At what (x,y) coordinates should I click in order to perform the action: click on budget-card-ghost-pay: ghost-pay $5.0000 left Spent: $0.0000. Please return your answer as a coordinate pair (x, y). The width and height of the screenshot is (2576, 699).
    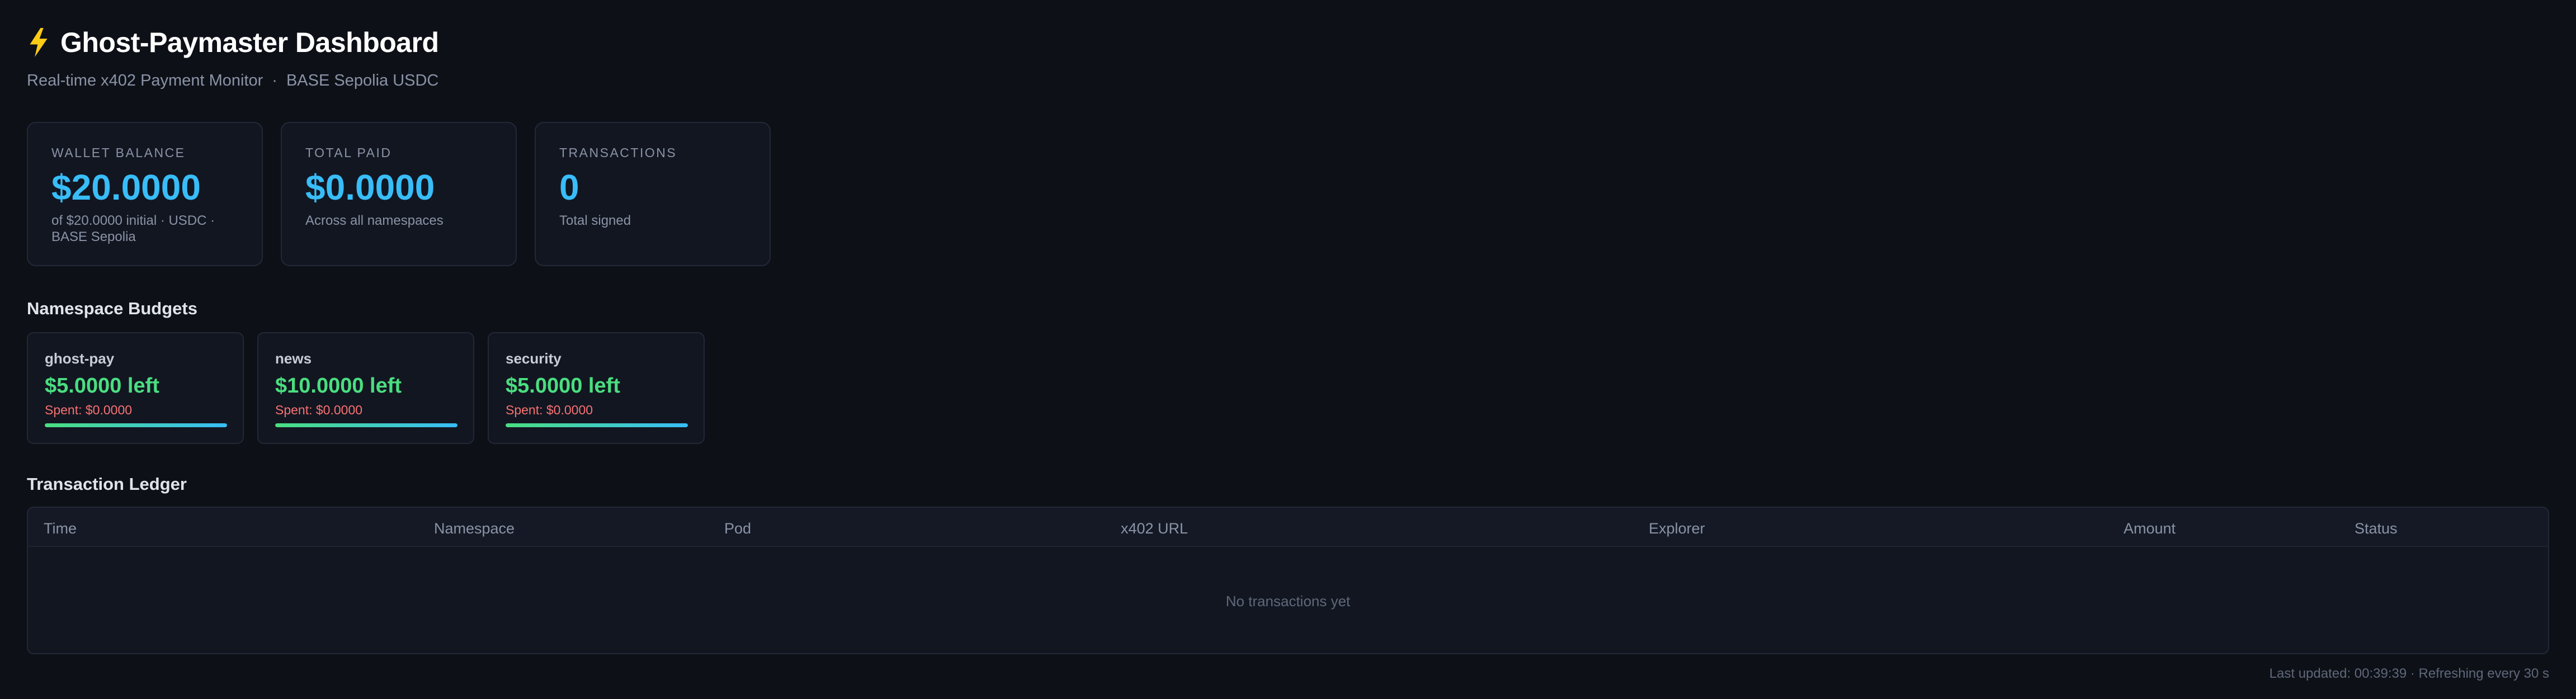
    Looking at the image, I should click on (135, 388).